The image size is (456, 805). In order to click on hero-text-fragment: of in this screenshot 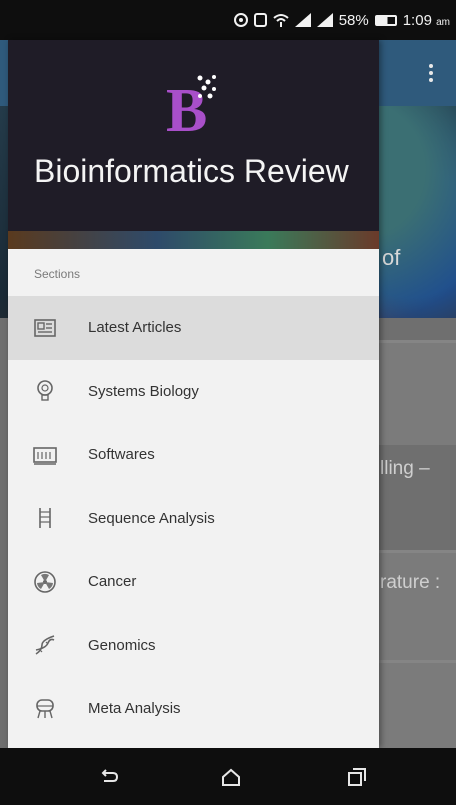, I will do `click(391, 257)`.